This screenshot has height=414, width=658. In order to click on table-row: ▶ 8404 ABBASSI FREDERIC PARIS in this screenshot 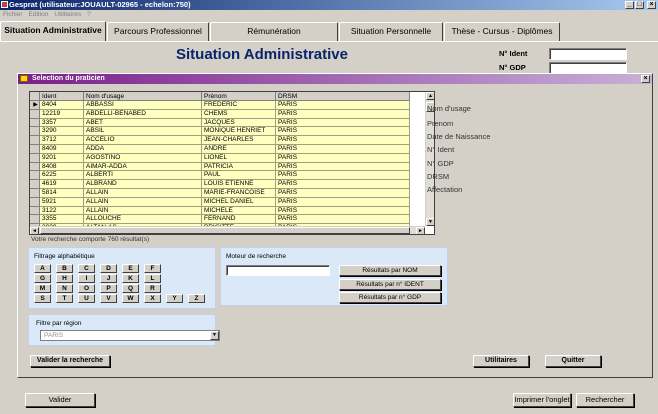, I will do `click(220, 105)`.